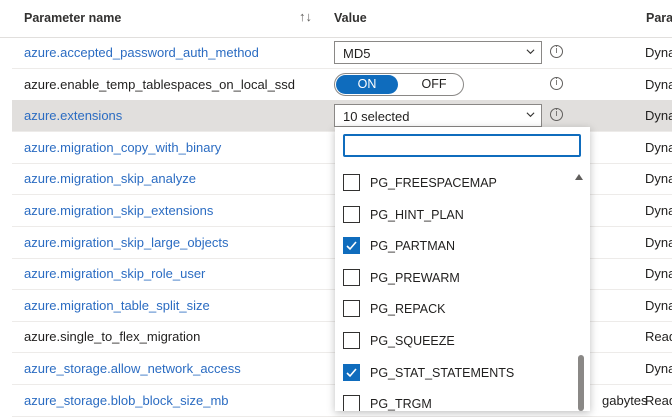 This screenshot has width=672, height=417. I want to click on parameter-name-link: azure.extensions, so click(73, 115).